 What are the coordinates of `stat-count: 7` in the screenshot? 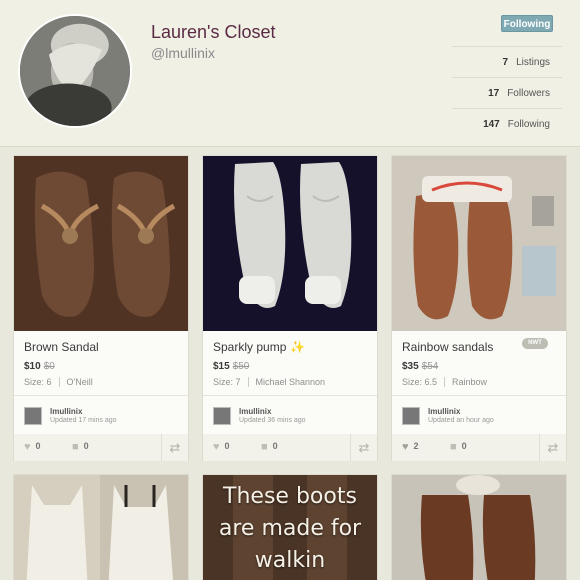 It's located at (505, 62).